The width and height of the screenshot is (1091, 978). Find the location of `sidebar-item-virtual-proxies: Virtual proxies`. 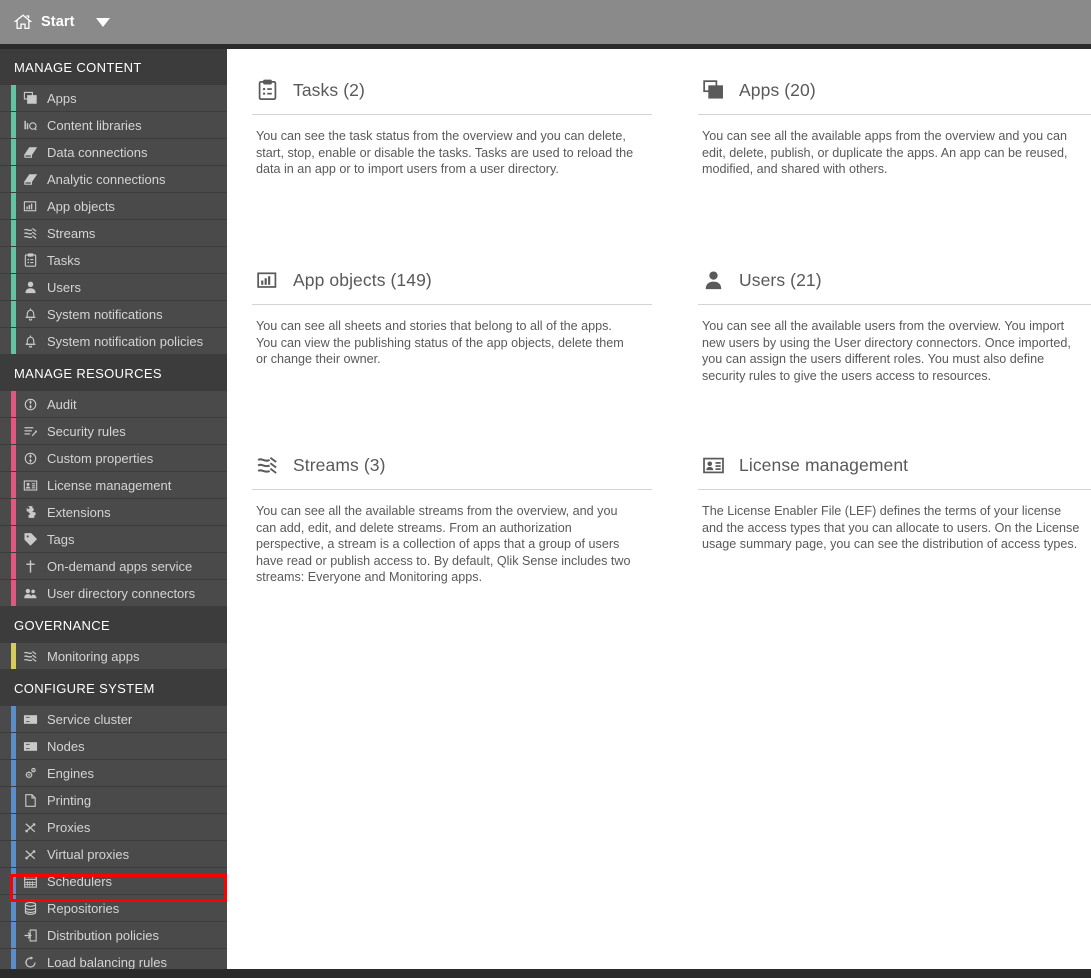

sidebar-item-virtual-proxies: Virtual proxies is located at coordinates (113, 854).